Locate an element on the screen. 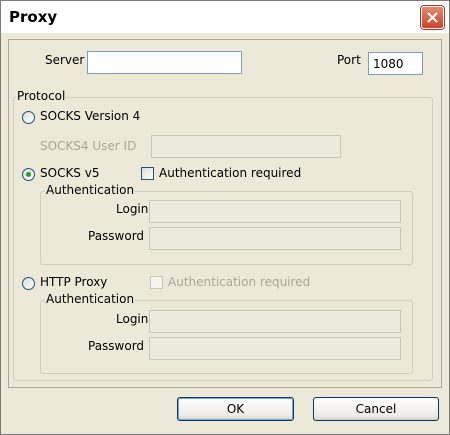  http-auth-required-label: Authentication required is located at coordinates (239, 282).